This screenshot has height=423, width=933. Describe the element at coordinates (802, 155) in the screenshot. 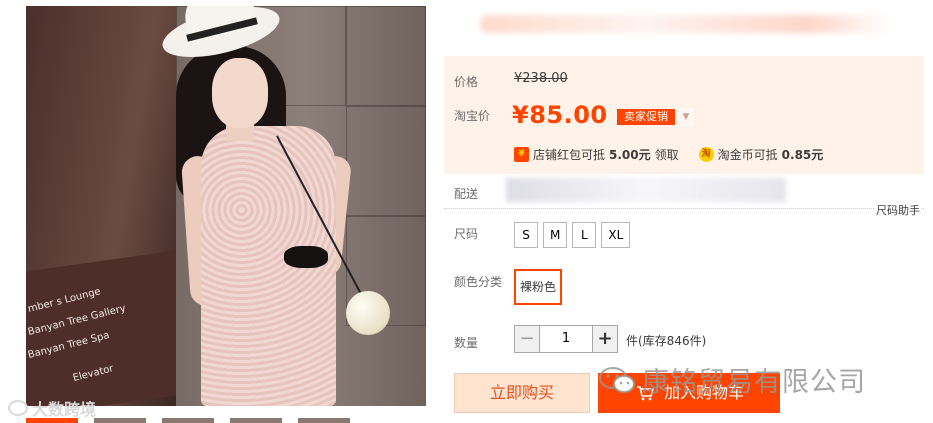

I see `coin-amount: 0.85元` at that location.